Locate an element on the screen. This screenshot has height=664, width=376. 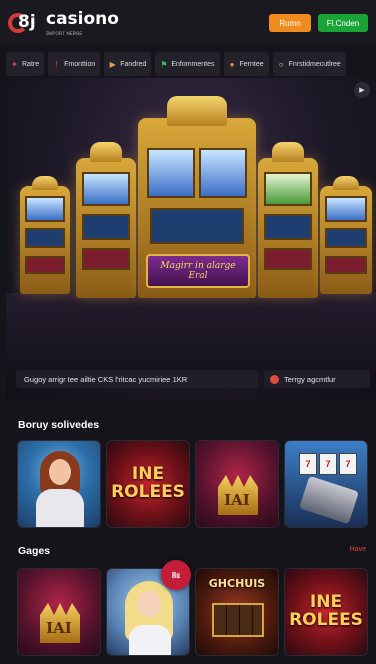
tab-label: Fandred is located at coordinates (133, 64).